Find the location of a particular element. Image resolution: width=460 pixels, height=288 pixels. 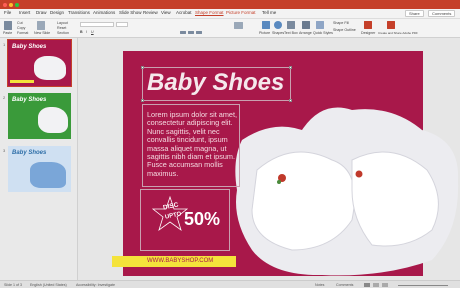

paste-icon is located at coordinates (8, 25).